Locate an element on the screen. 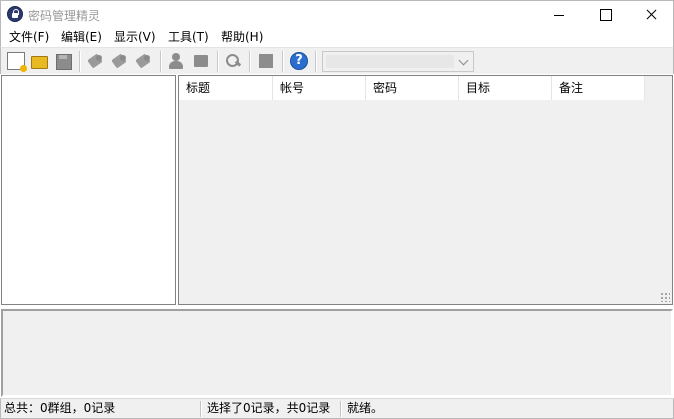 This screenshot has height=419, width=674. lock-app-icon is located at coordinates (15, 14).